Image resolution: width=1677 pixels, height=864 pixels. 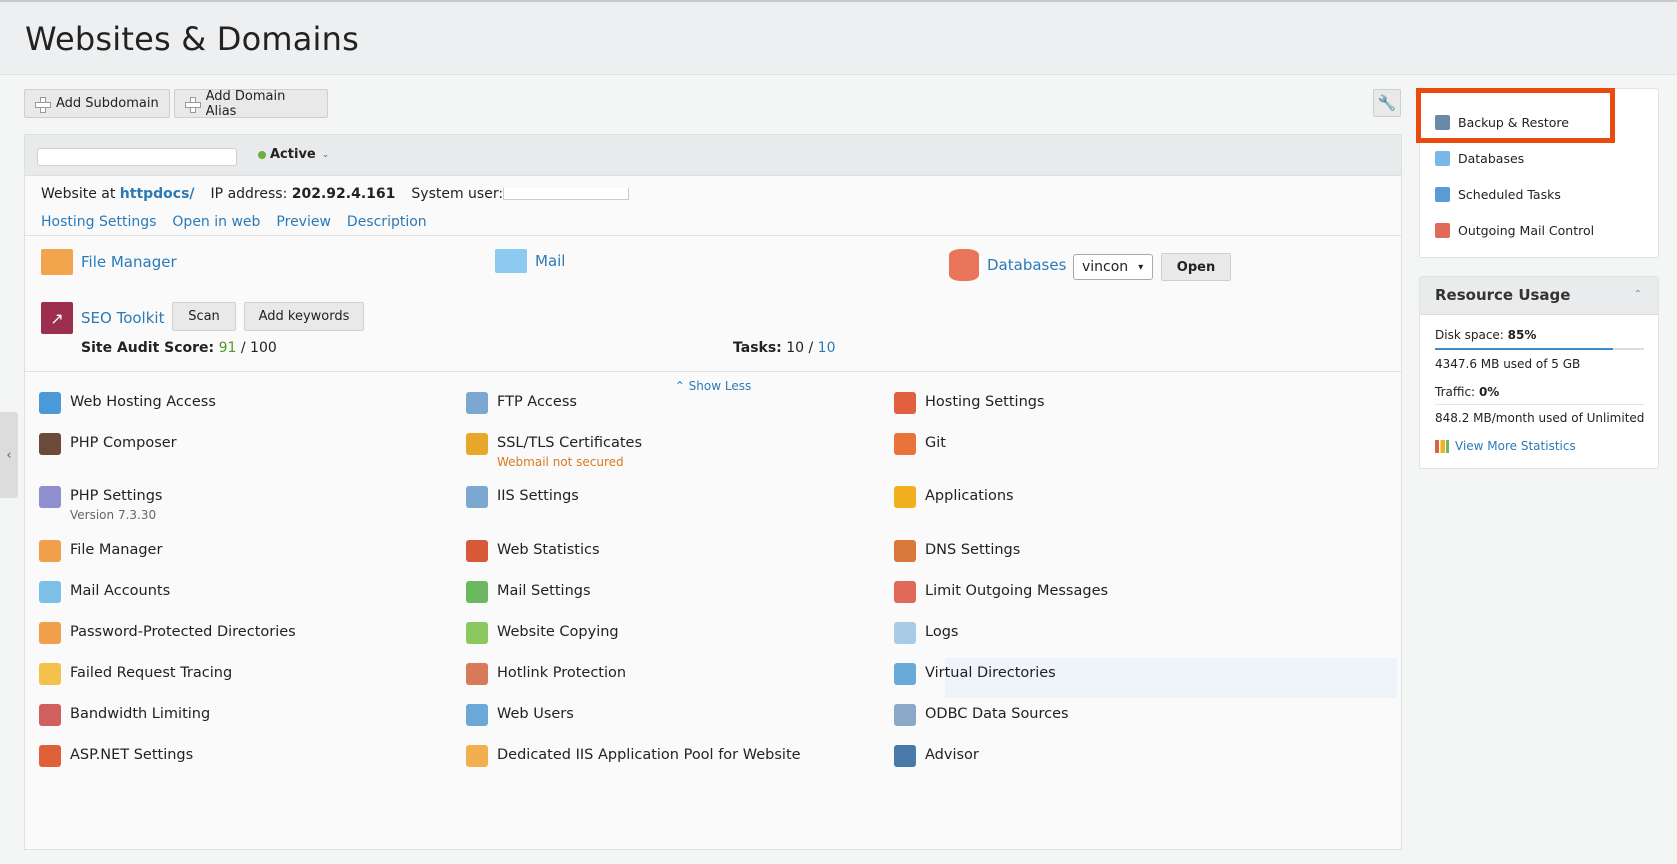 I want to click on tool-label: Limit Outgoing Messages, so click(x=1017, y=591).